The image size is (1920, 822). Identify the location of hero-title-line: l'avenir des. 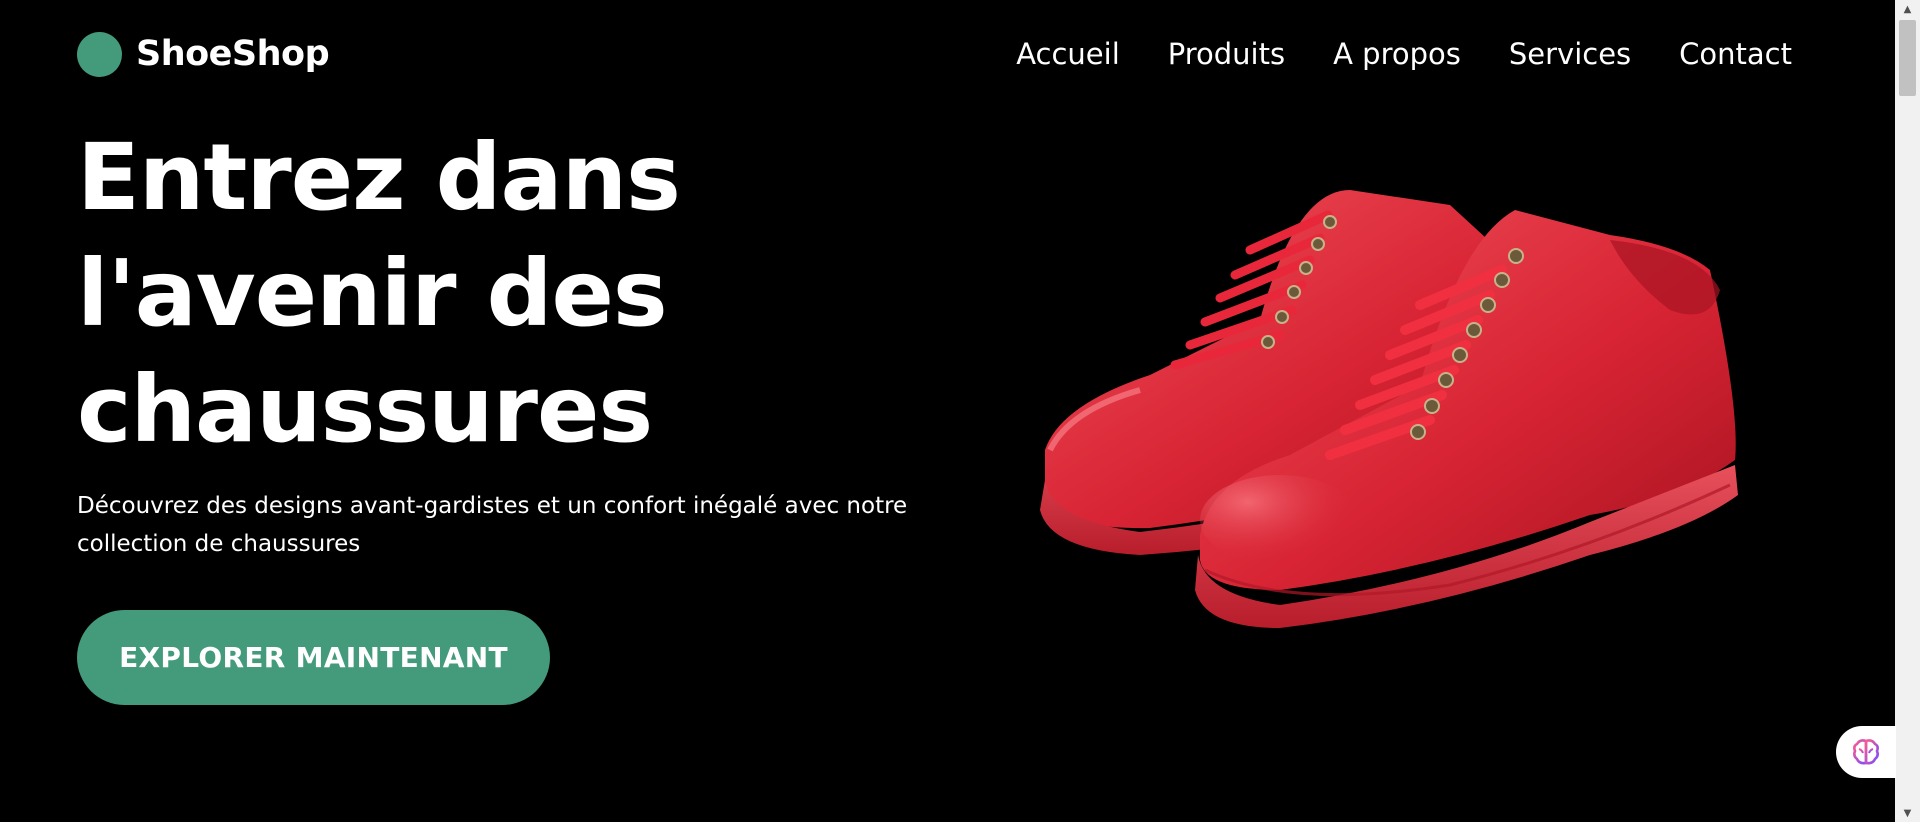
(372, 293).